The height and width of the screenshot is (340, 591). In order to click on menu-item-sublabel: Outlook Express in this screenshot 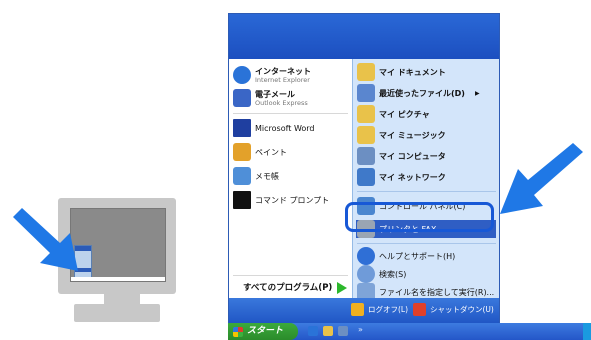, I will do `click(281, 102)`.